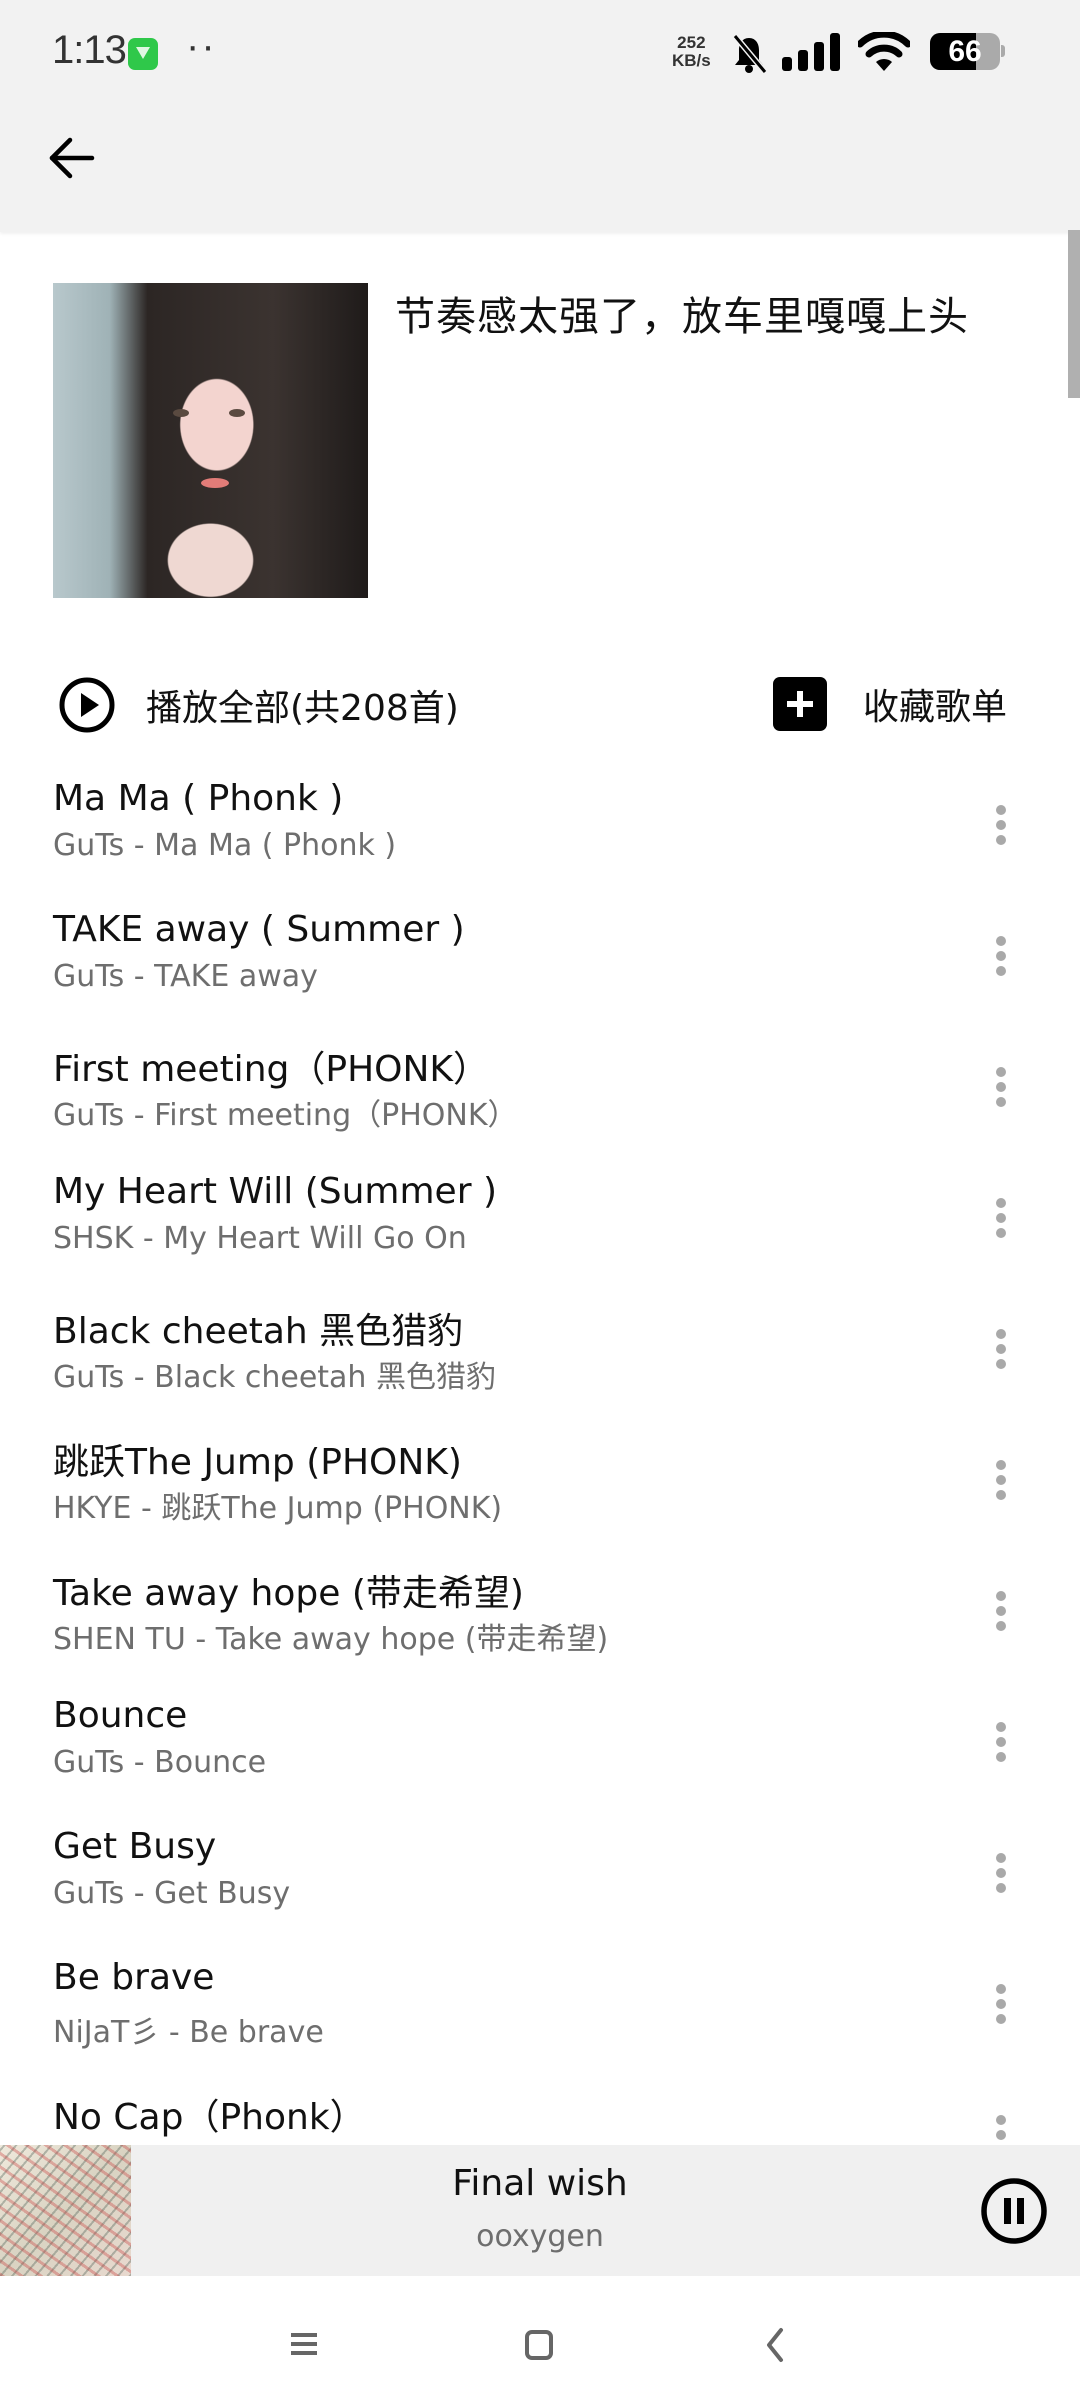 The image size is (1080, 2400). What do you see at coordinates (210, 440) in the screenshot?
I see `playlist-cover-image` at bounding box center [210, 440].